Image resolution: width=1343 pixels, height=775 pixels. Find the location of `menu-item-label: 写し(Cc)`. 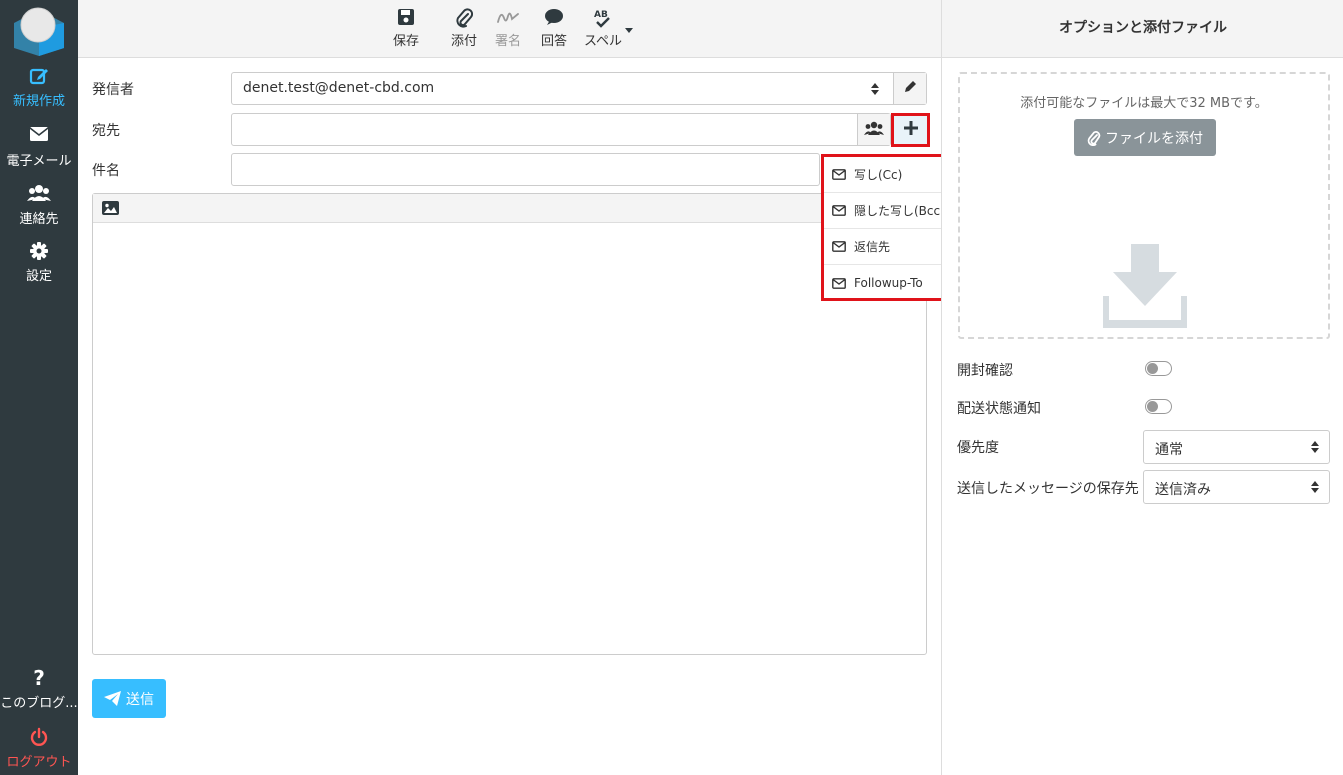

menu-item-label: 写し(Cc) is located at coordinates (878, 175).